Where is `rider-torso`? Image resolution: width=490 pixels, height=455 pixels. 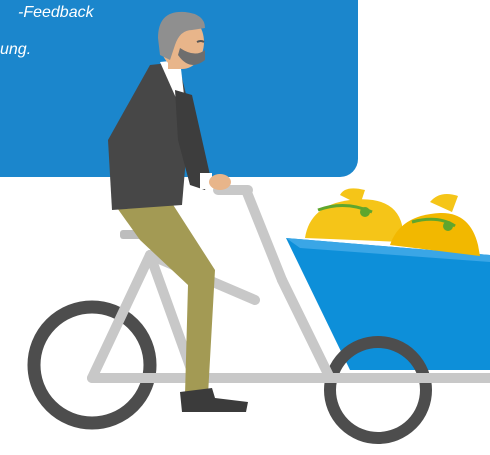 rider-torso is located at coordinates (169, 135).